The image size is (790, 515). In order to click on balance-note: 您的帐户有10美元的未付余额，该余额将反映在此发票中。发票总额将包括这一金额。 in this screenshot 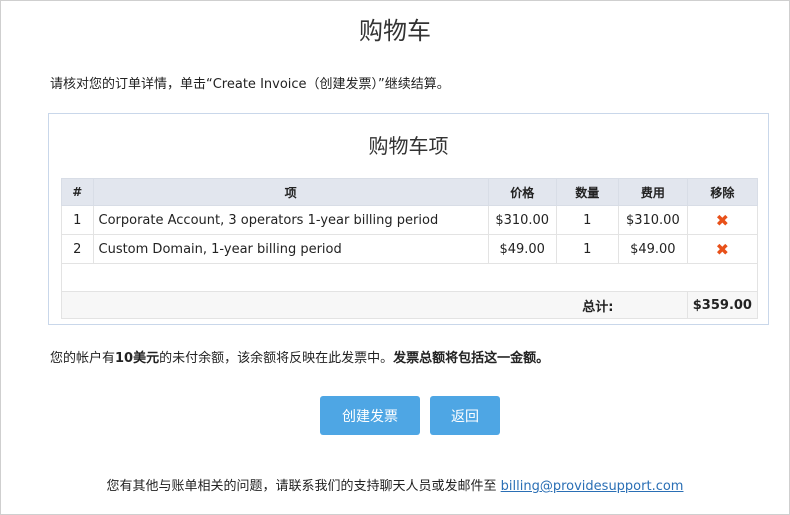, I will do `click(299, 356)`.